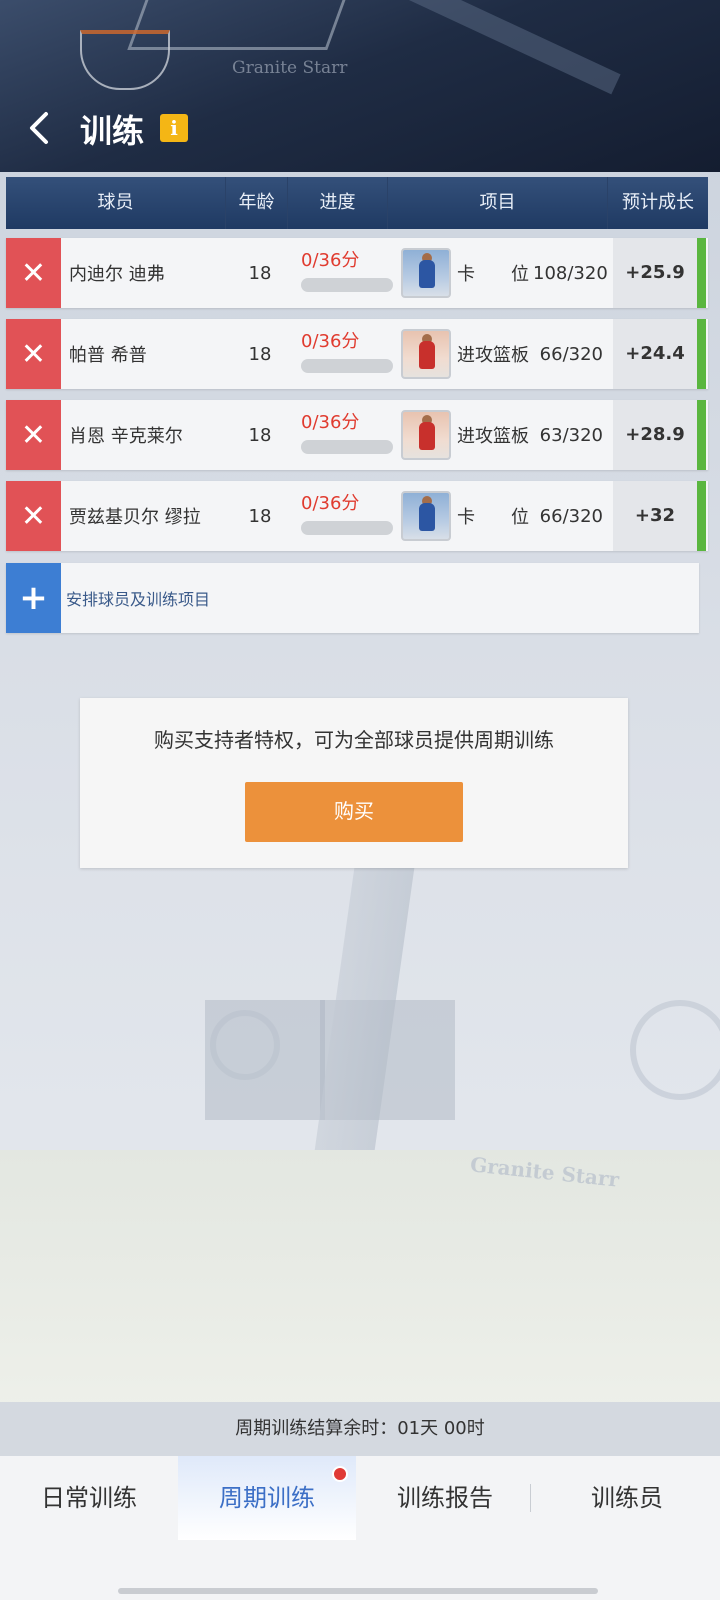  I want to click on table-header: 球员 年龄 进度 项目 预计成长, so click(357, 203).